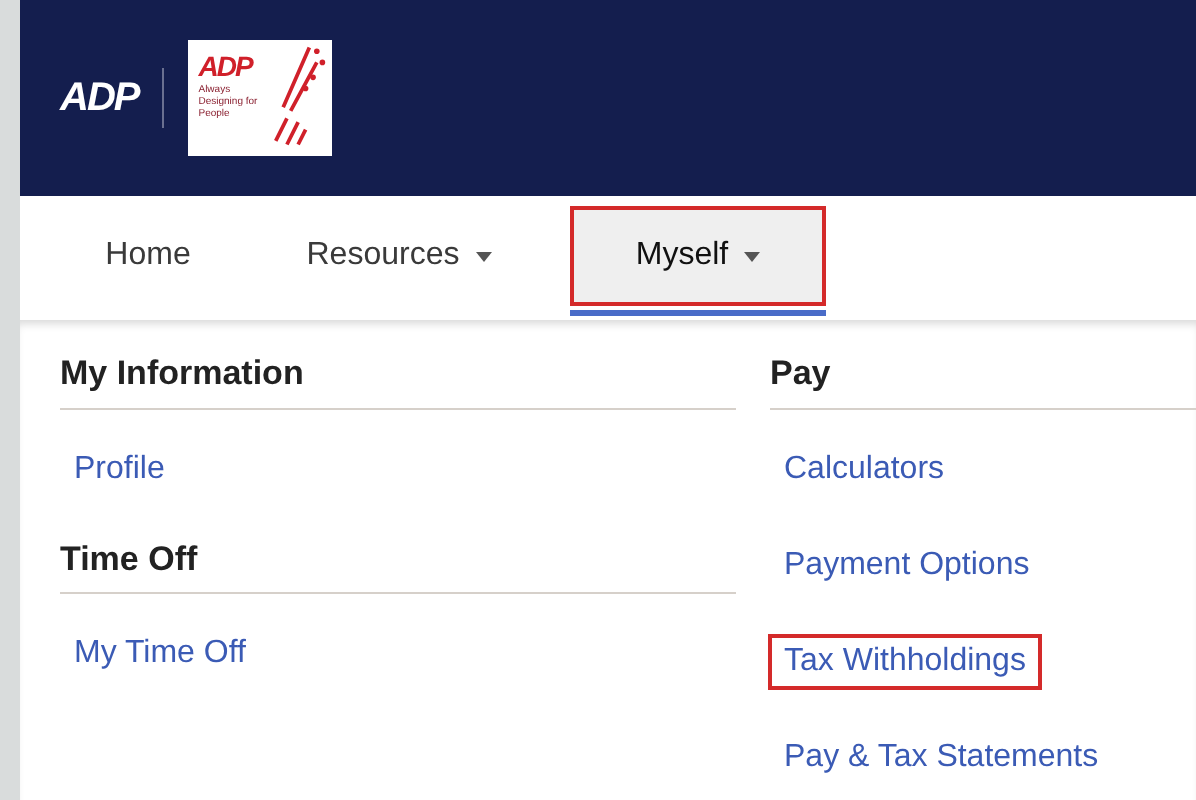 Image resolution: width=1196 pixels, height=800 pixels. Describe the element at coordinates (864, 469) in the screenshot. I see `menu-link: Calculators` at that location.